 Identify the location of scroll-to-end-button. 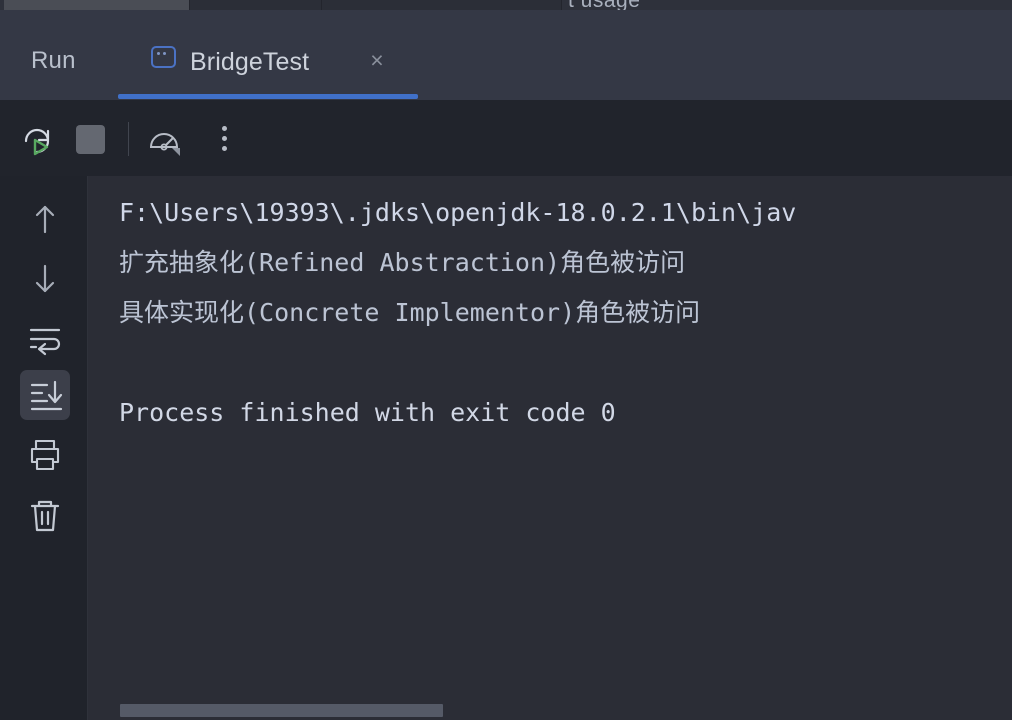
(45, 395).